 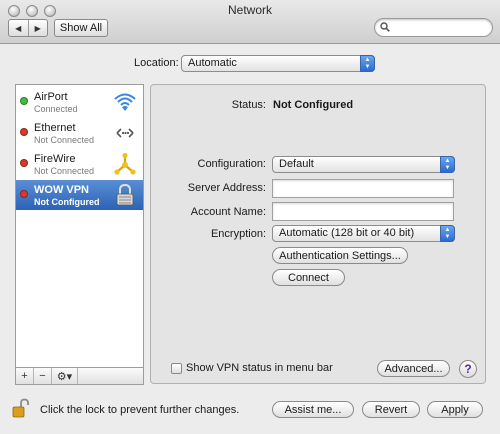 What do you see at coordinates (226, 188) in the screenshot?
I see `server-address-label: Server Address:` at bounding box center [226, 188].